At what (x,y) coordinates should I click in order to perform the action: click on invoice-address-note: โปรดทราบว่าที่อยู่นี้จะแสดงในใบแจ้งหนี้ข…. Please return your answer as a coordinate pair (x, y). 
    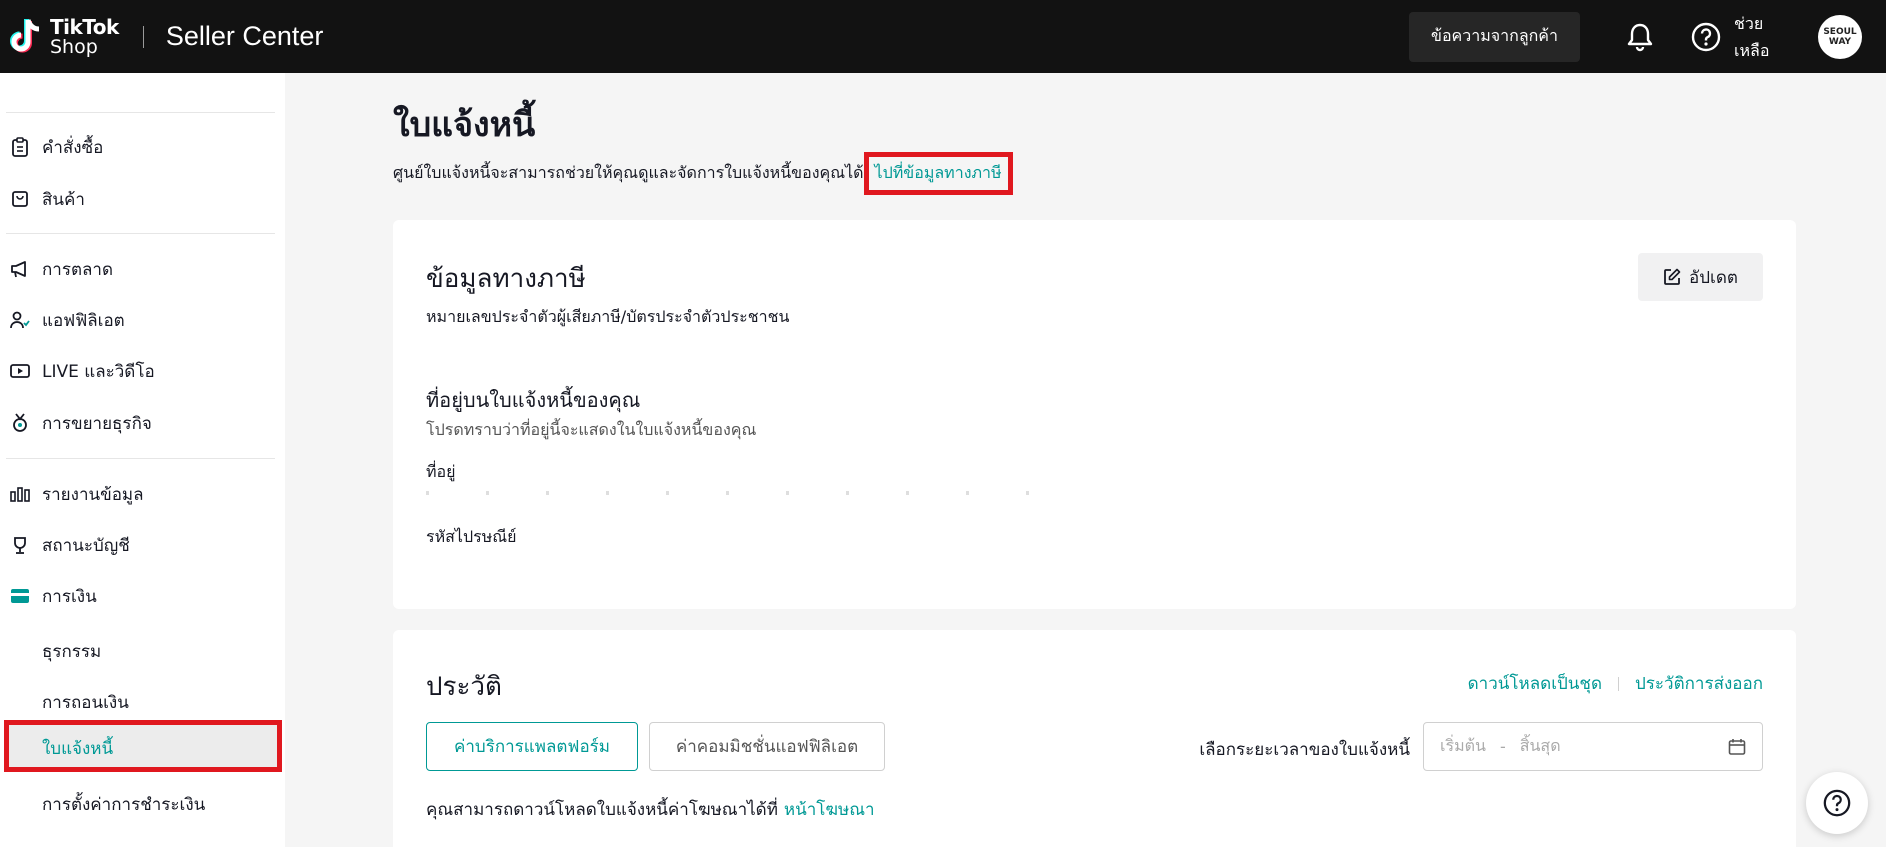
    Looking at the image, I should click on (591, 429).